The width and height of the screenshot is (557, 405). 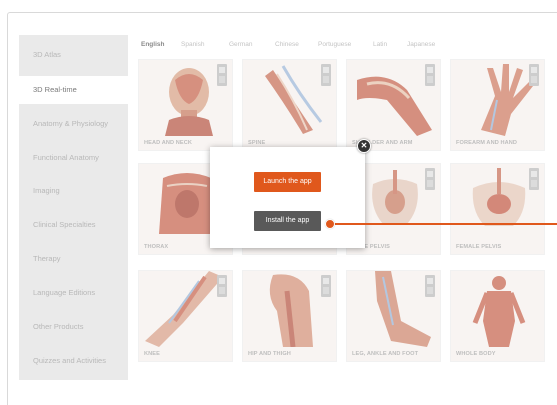 What do you see at coordinates (443, 224) in the screenshot?
I see `callout-pointer-line` at bounding box center [443, 224].